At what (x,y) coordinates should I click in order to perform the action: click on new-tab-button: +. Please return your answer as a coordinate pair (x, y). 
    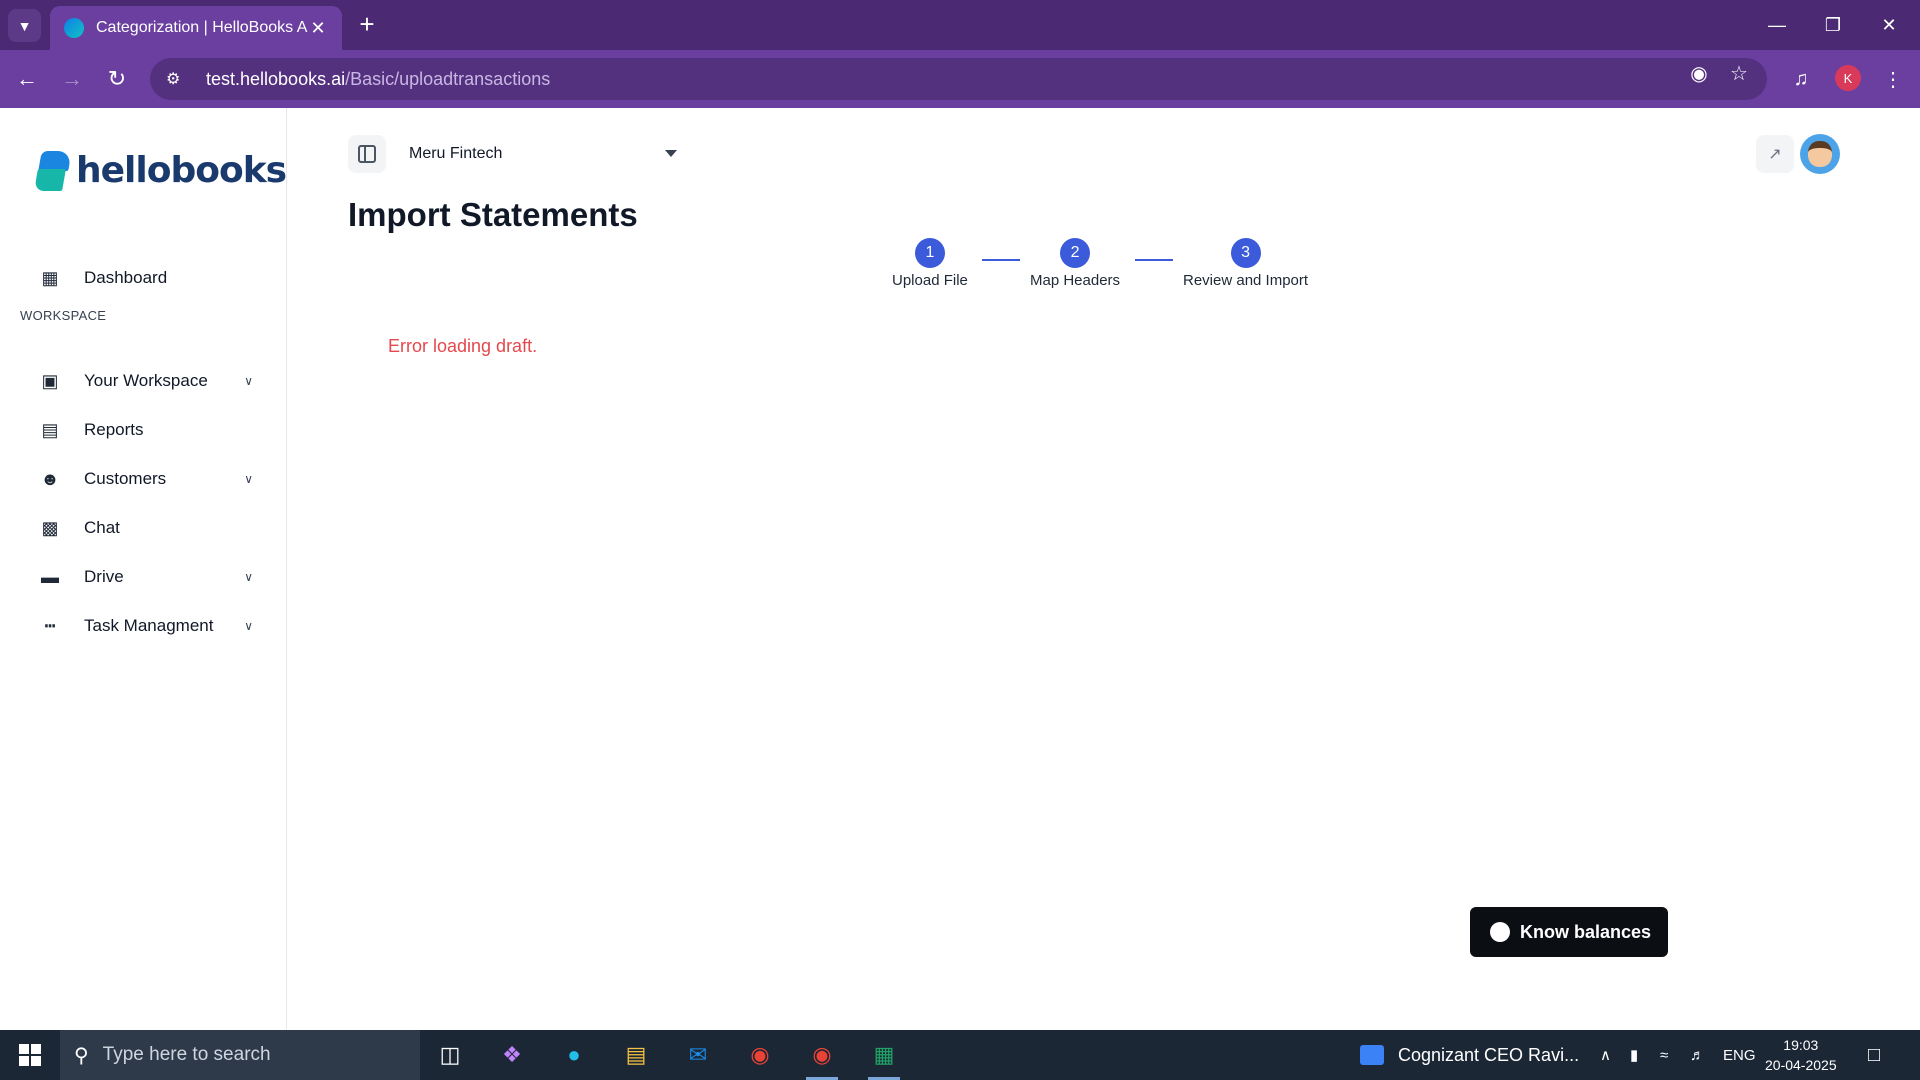
    Looking at the image, I should click on (367, 25).